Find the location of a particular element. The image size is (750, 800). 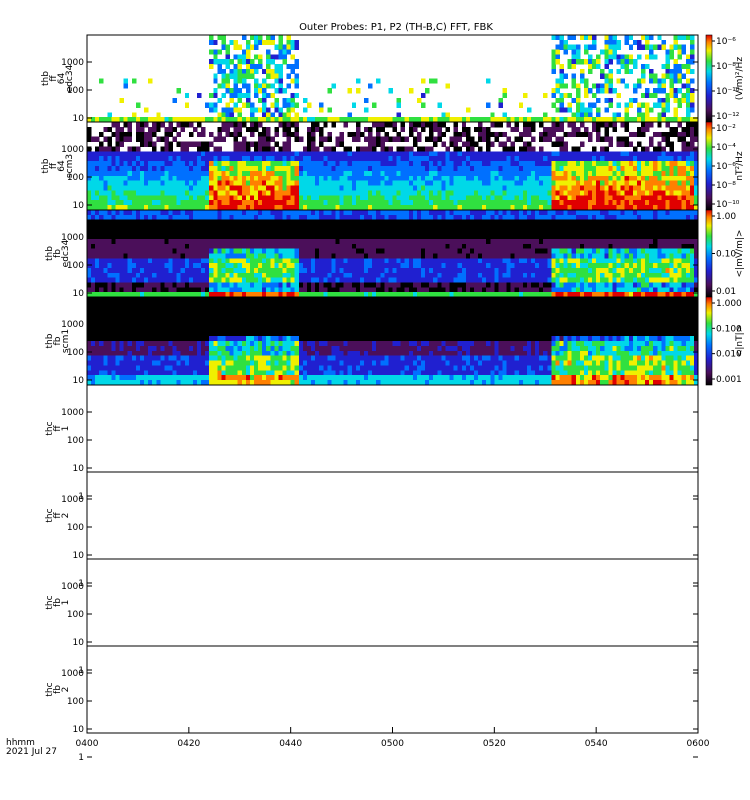

colorbar-tick: 0.001 is located at coordinates (729, 380).